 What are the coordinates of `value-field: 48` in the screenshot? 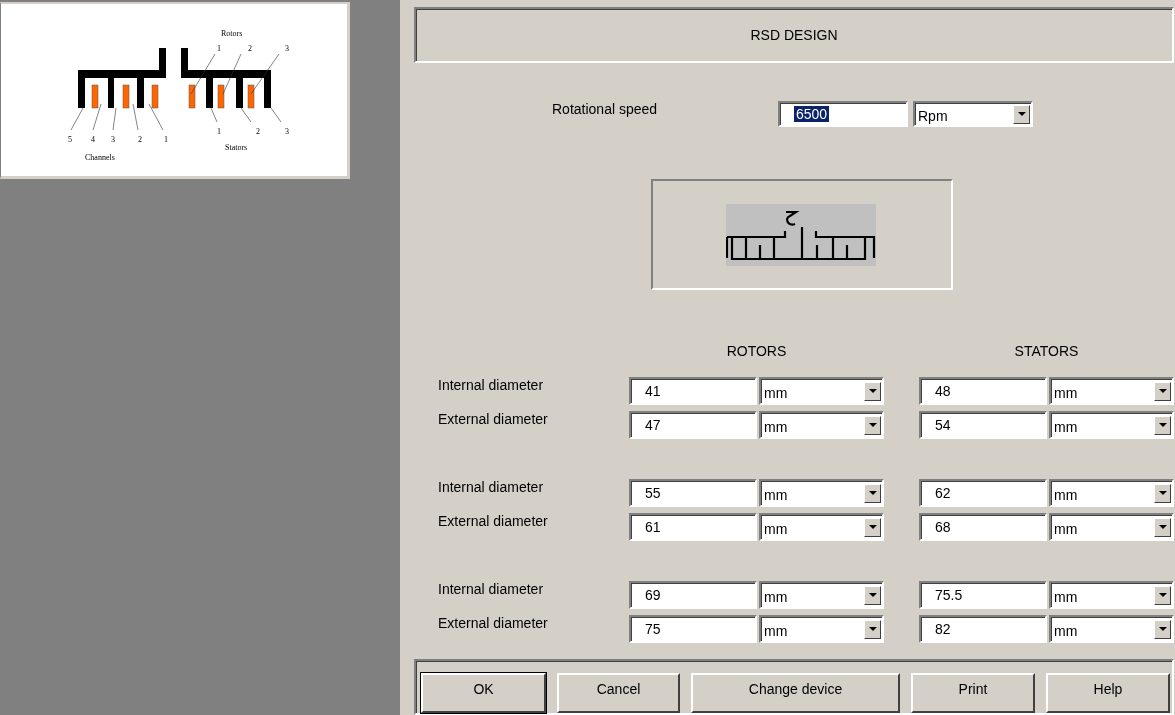 It's located at (983, 391).